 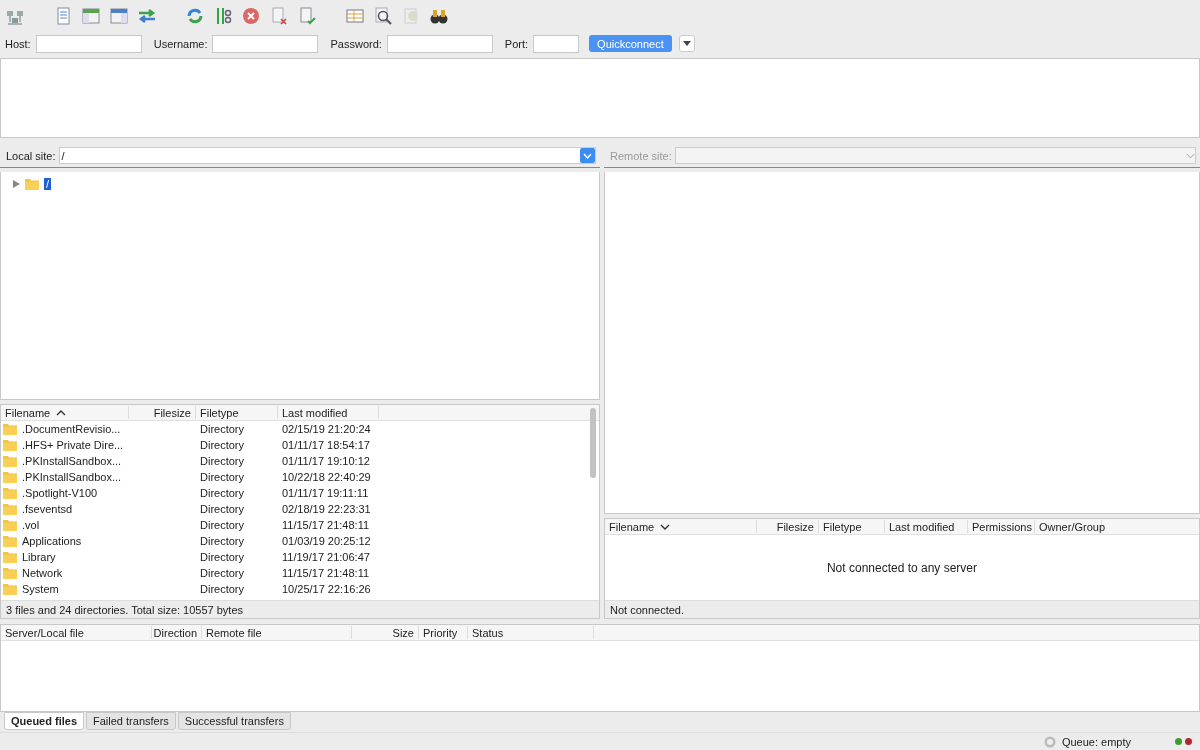 What do you see at coordinates (39, 557) in the screenshot?
I see `file-name: Library` at bounding box center [39, 557].